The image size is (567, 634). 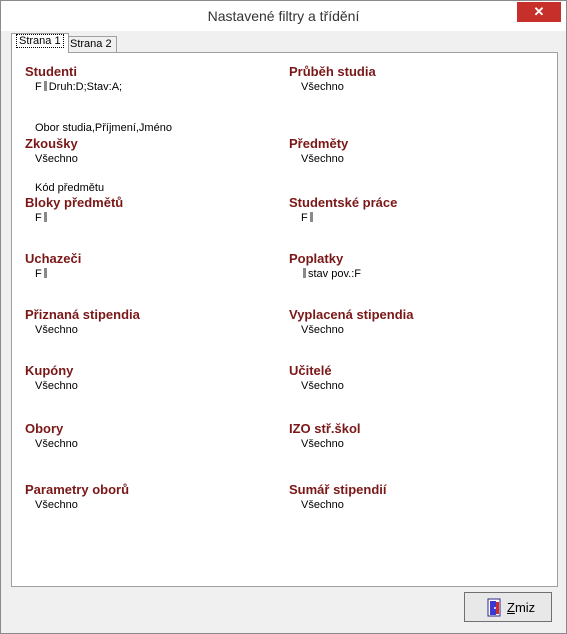 I want to click on tab-strana-1: Strana 1, so click(x=40, y=43).